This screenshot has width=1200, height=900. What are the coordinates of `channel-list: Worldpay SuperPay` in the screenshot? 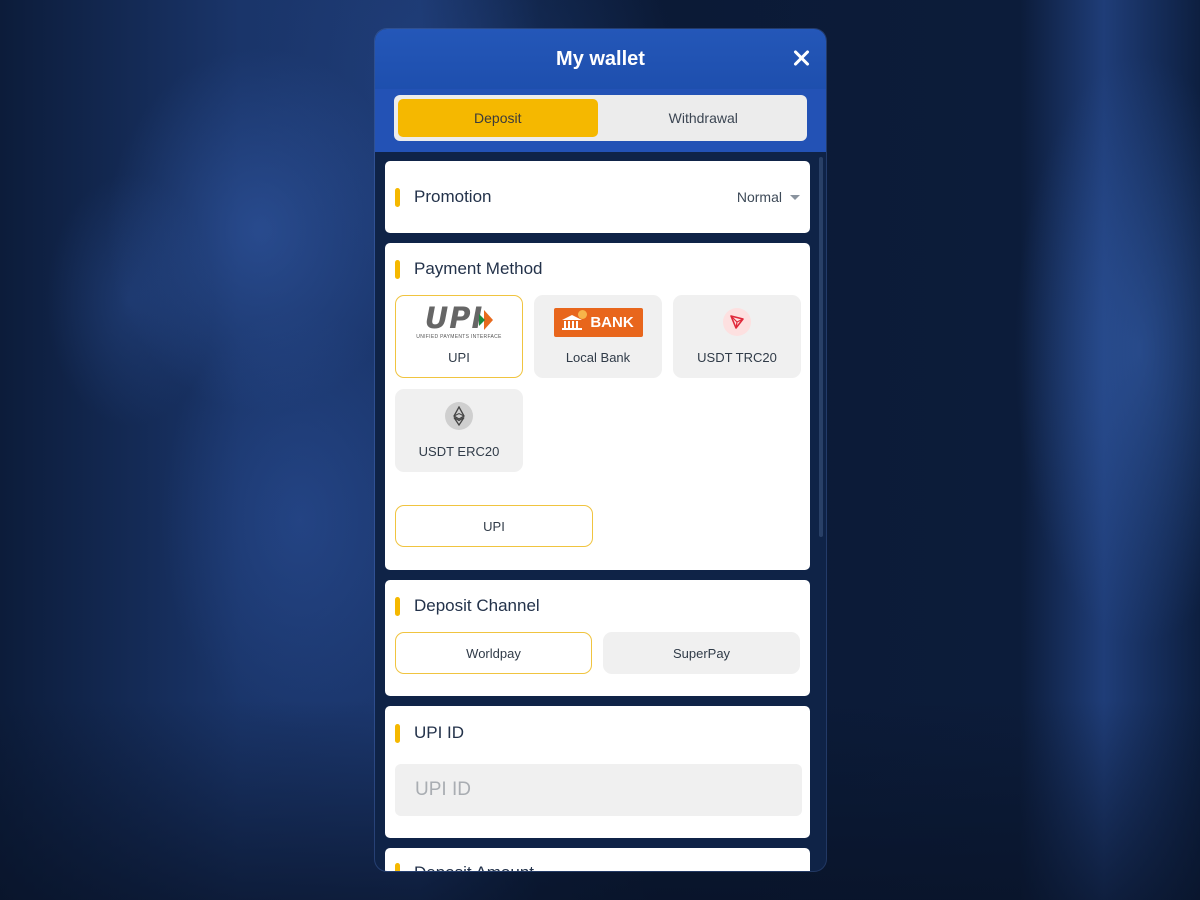 It's located at (597, 653).